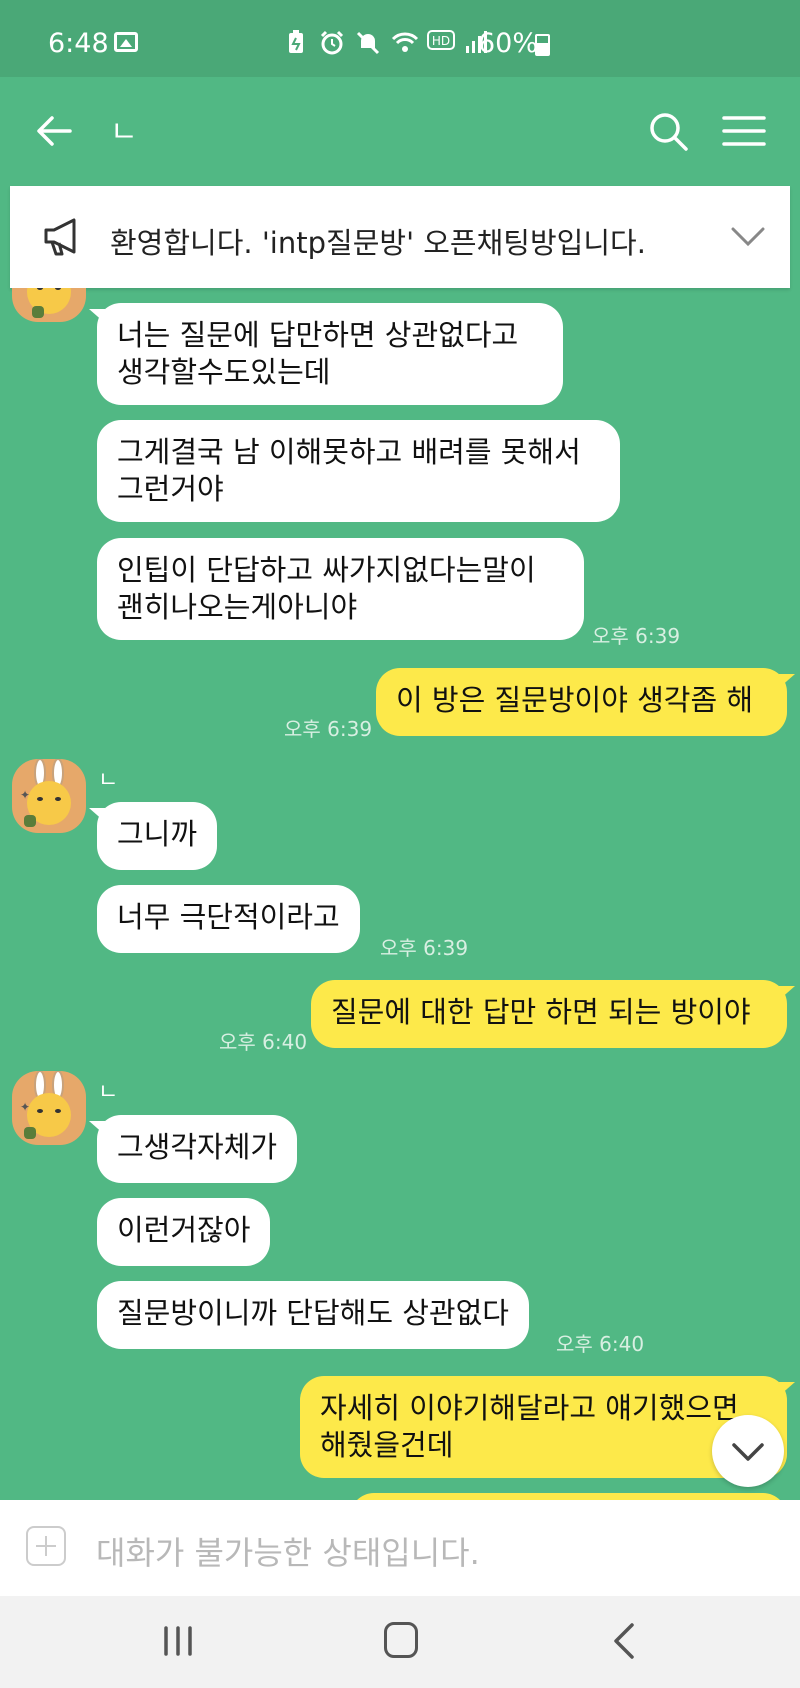 This screenshot has width=800, height=1688. I want to click on back-nav-icon, so click(624, 1641).